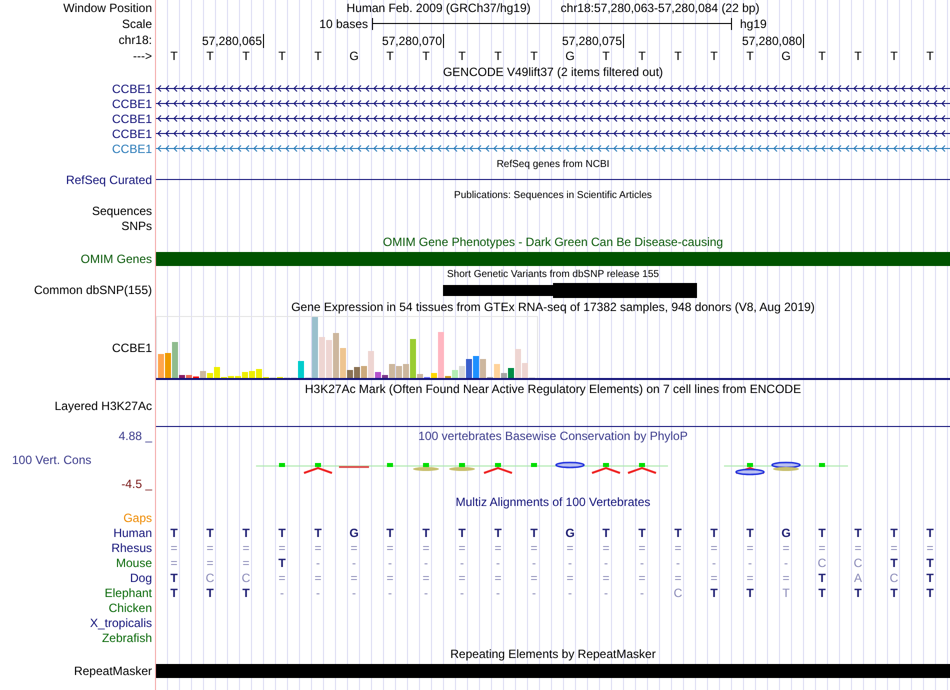 This screenshot has width=950, height=690. What do you see at coordinates (553, 502) in the screenshot?
I see `track-title: Multiz Alignments of 100 Vertebrates` at bounding box center [553, 502].